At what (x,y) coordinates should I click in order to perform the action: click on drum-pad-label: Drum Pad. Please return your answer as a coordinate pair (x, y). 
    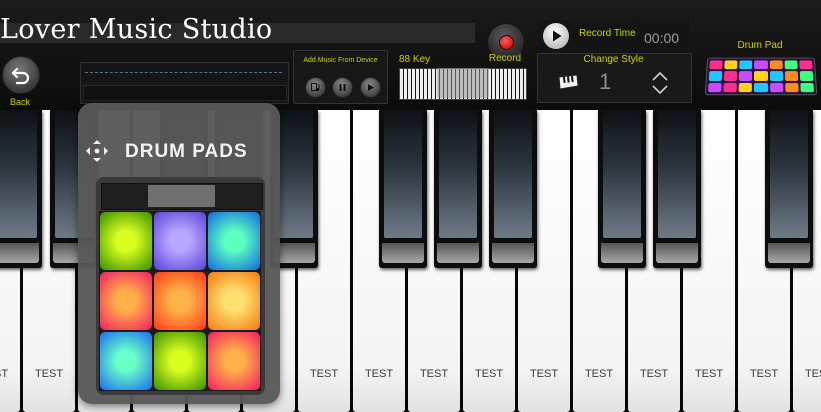
    Looking at the image, I should click on (760, 45).